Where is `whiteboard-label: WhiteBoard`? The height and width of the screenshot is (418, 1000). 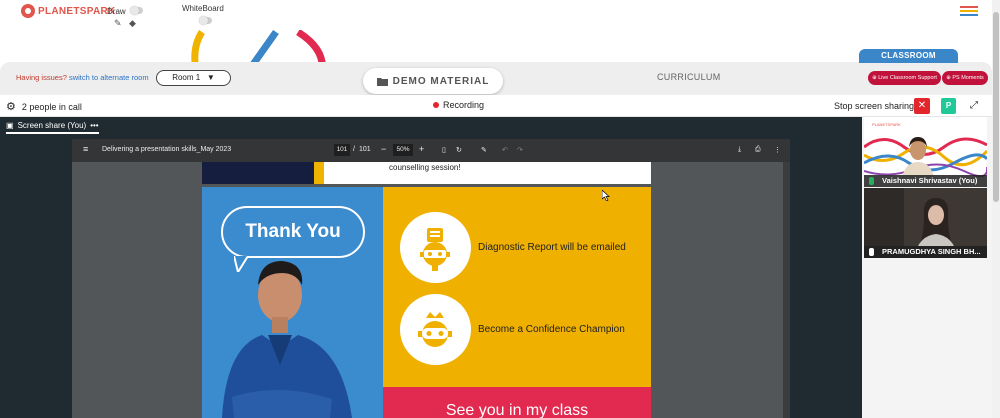
whiteboard-label: WhiteBoard is located at coordinates (203, 8).